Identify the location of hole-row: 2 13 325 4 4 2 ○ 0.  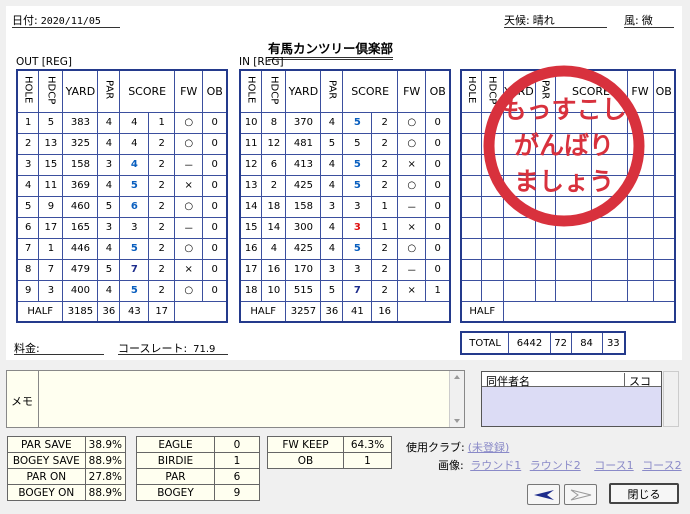
(122, 143).